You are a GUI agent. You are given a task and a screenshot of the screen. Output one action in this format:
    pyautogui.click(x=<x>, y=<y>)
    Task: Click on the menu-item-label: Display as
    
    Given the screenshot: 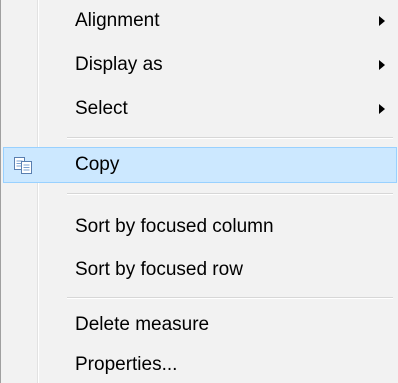 What is the action you would take?
    pyautogui.click(x=119, y=64)
    